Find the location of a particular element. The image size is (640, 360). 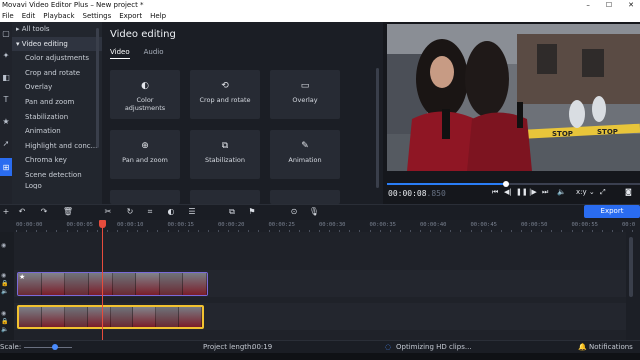

main-clip is located at coordinates (110, 317).